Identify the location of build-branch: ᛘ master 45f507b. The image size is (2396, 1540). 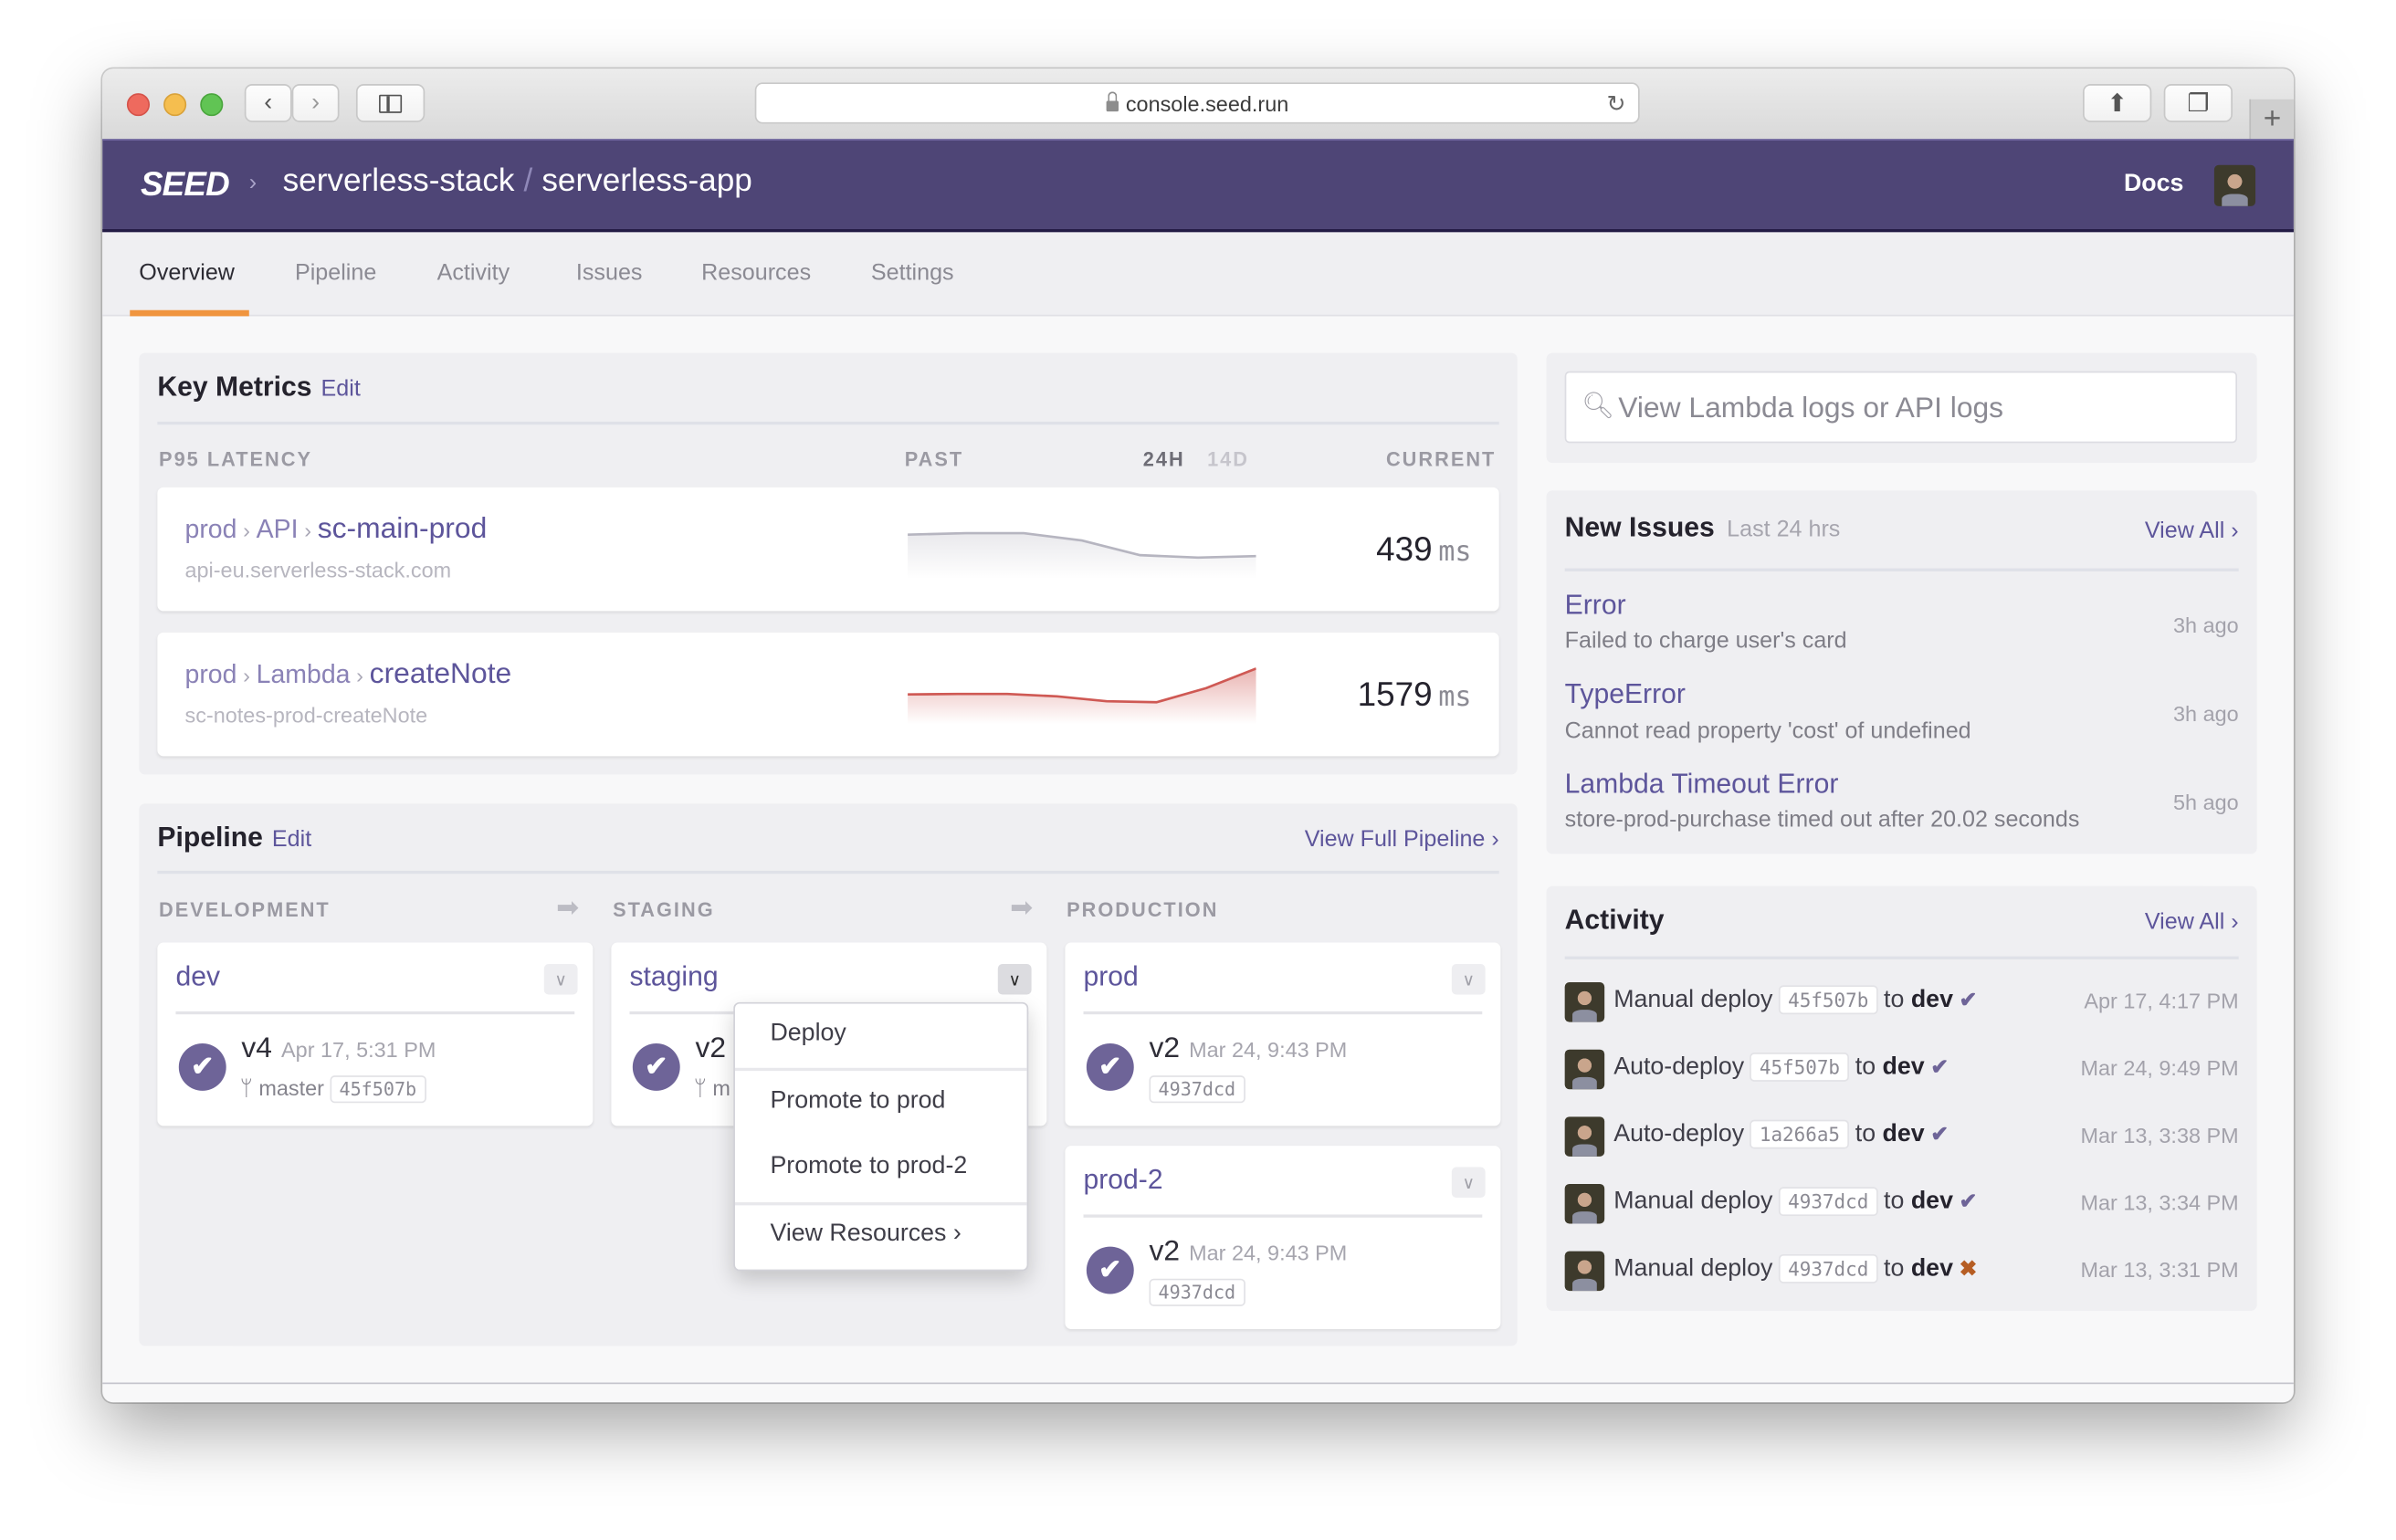
(333, 1089).